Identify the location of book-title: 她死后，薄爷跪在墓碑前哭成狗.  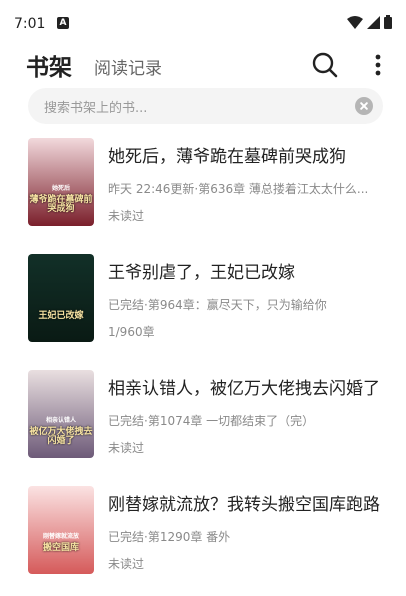
(227, 157).